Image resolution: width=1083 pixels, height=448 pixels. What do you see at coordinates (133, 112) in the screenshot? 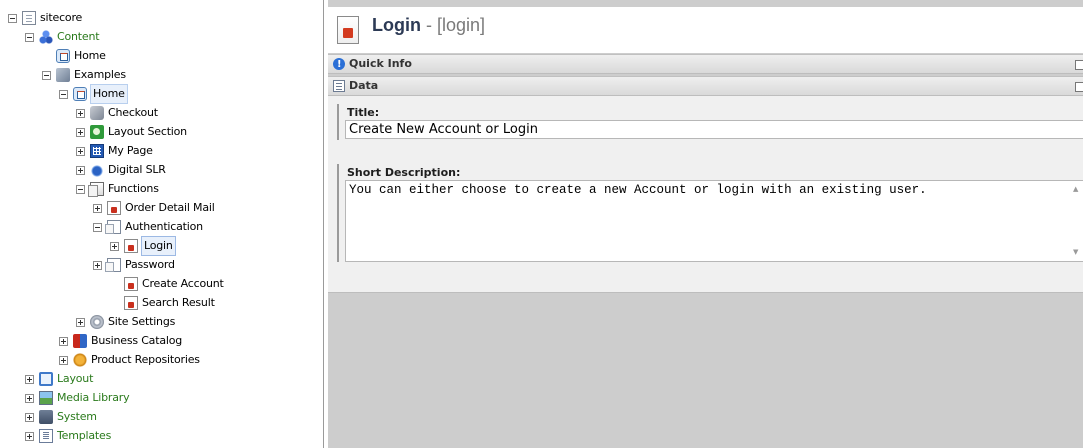
I see `tree-node-label: Checkout` at bounding box center [133, 112].